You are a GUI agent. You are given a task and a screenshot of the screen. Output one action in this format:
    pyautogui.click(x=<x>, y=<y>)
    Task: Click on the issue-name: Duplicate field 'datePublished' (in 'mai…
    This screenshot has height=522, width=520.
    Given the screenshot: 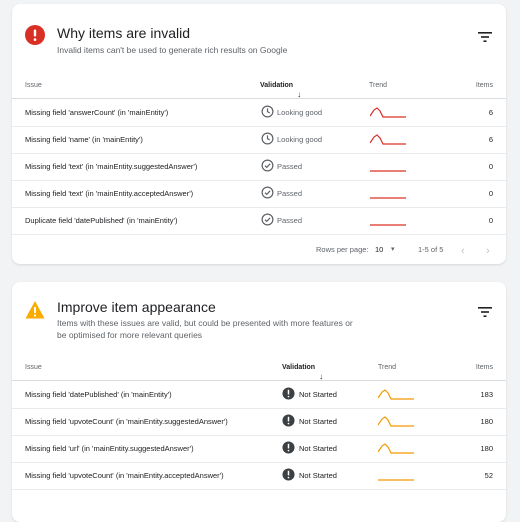 What is the action you would take?
    pyautogui.click(x=101, y=220)
    